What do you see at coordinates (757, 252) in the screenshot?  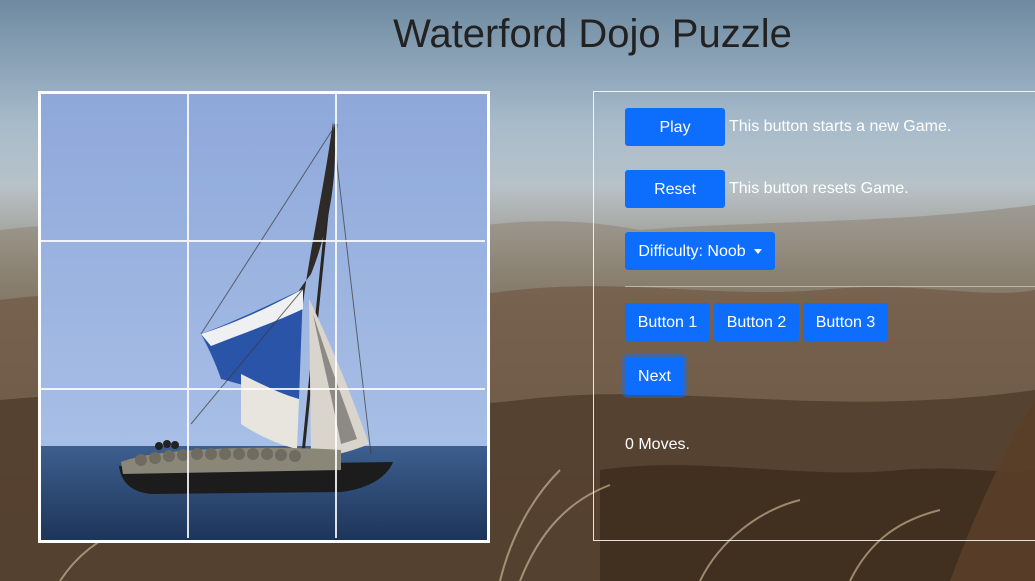 I see `caret-down-icon` at bounding box center [757, 252].